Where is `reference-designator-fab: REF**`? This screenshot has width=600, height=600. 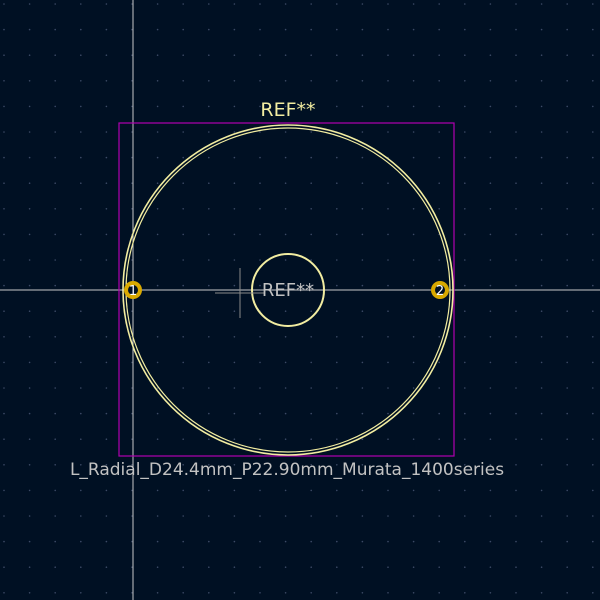 reference-designator-fab: REF** is located at coordinates (288, 290).